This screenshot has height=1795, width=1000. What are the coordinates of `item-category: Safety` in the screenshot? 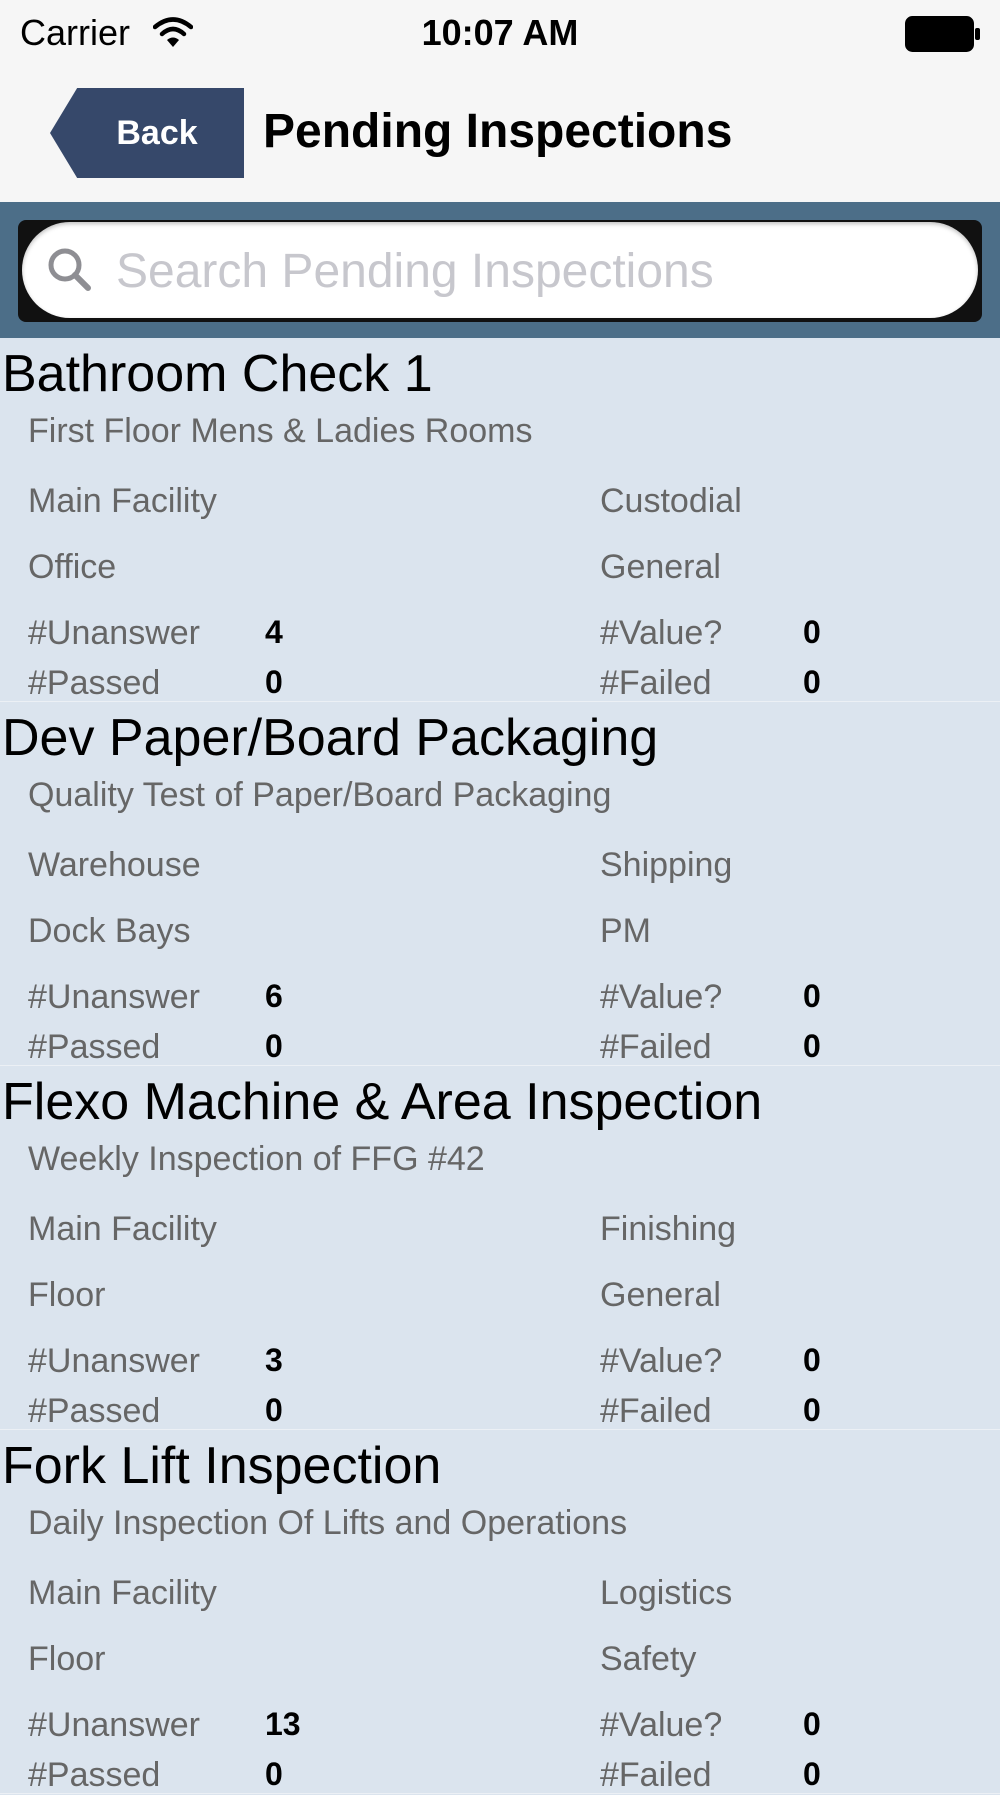 It's located at (648, 1659).